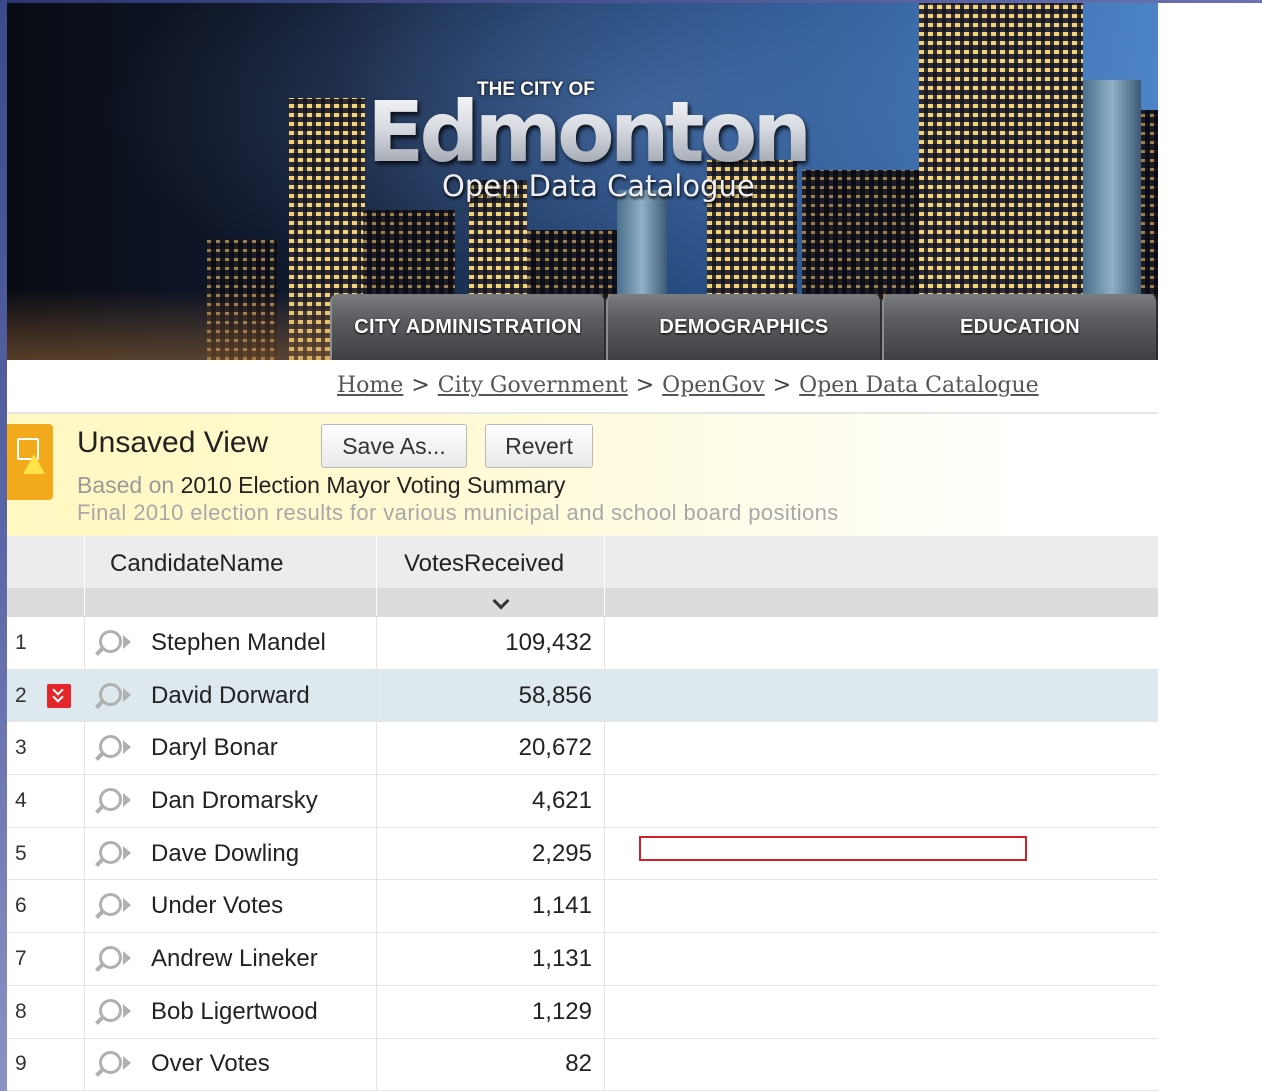  I want to click on row-number: 1, so click(46, 643).